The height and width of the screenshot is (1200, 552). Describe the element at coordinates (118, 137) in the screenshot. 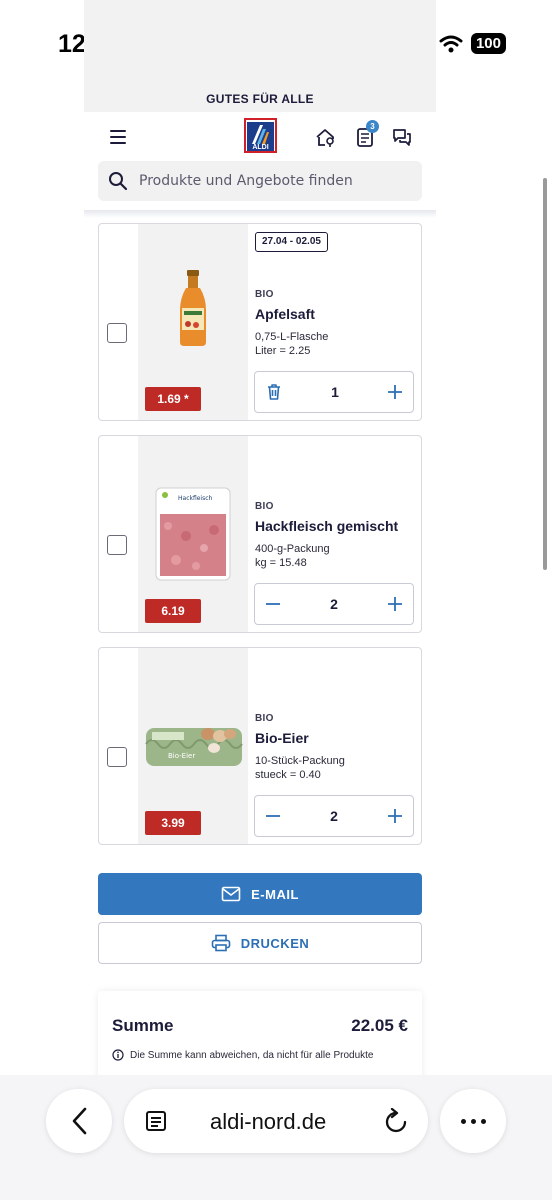

I see `menu-icon` at that location.